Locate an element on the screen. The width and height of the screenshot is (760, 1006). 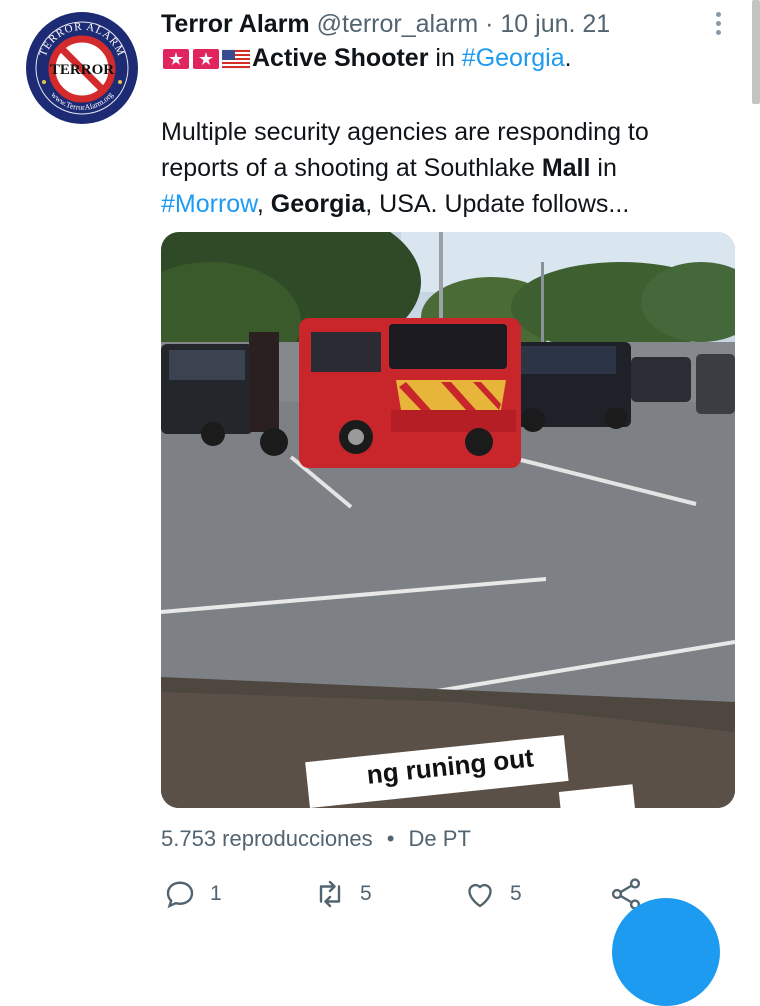
like-button: 5 is located at coordinates (492, 894).